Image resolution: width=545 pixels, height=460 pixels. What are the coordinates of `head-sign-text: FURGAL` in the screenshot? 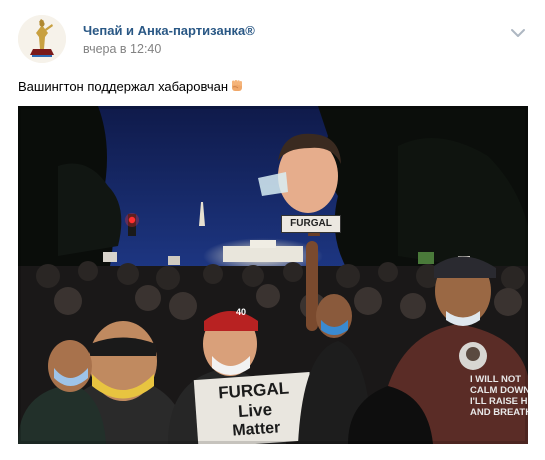 It's located at (311, 224).